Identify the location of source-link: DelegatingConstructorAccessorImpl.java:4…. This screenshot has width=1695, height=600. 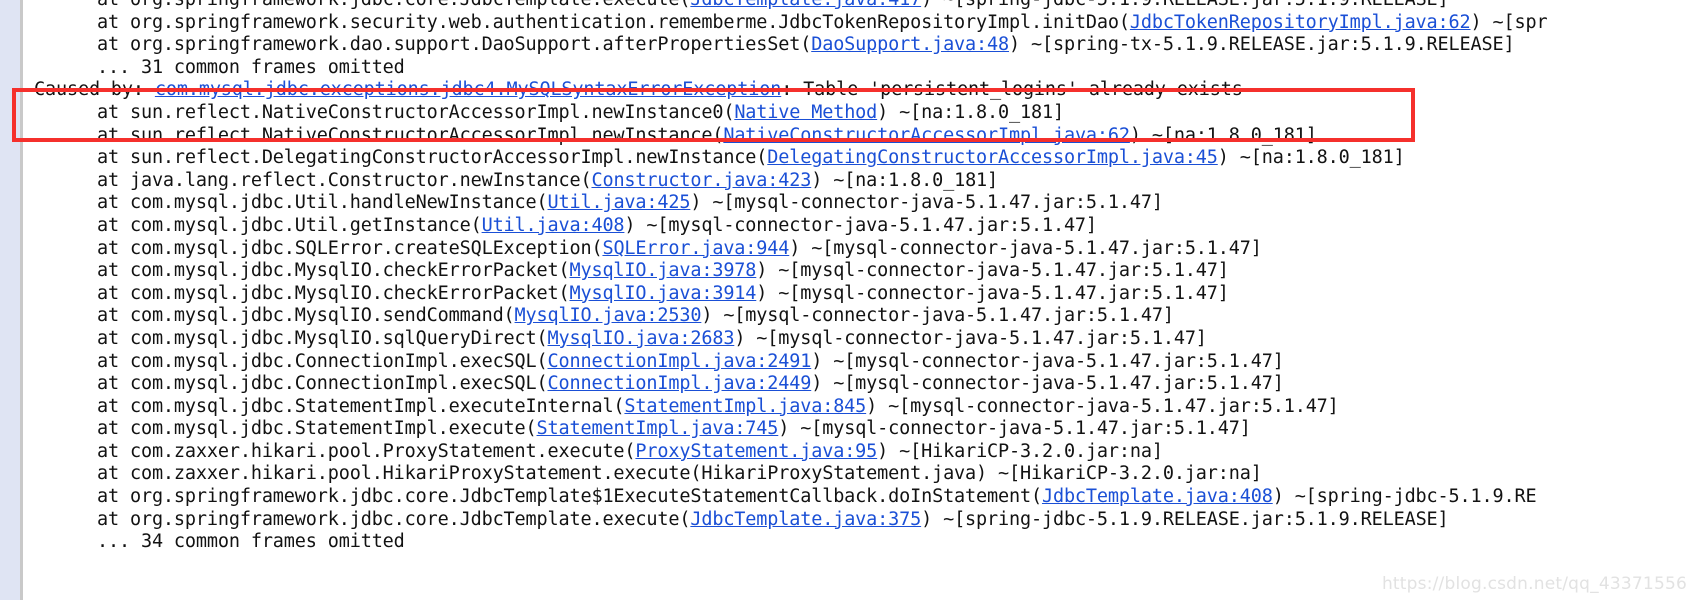
(992, 157).